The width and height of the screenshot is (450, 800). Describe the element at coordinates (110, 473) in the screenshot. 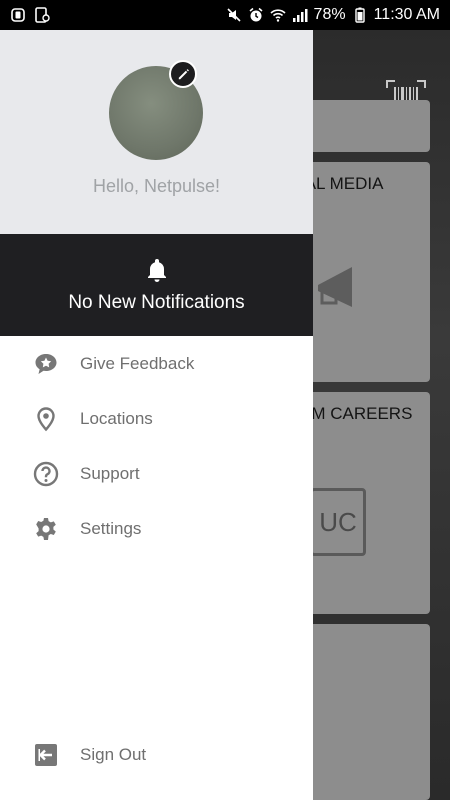

I see `menu-item-label: Support` at that location.